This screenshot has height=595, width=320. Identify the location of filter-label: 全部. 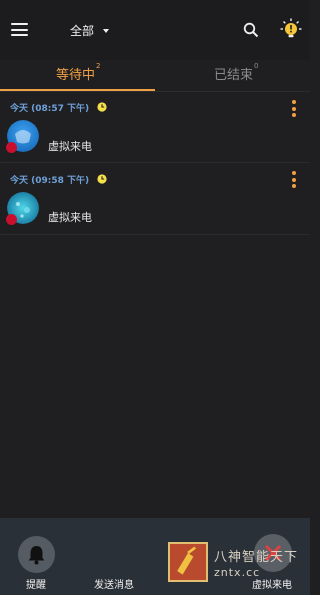
(82, 31).